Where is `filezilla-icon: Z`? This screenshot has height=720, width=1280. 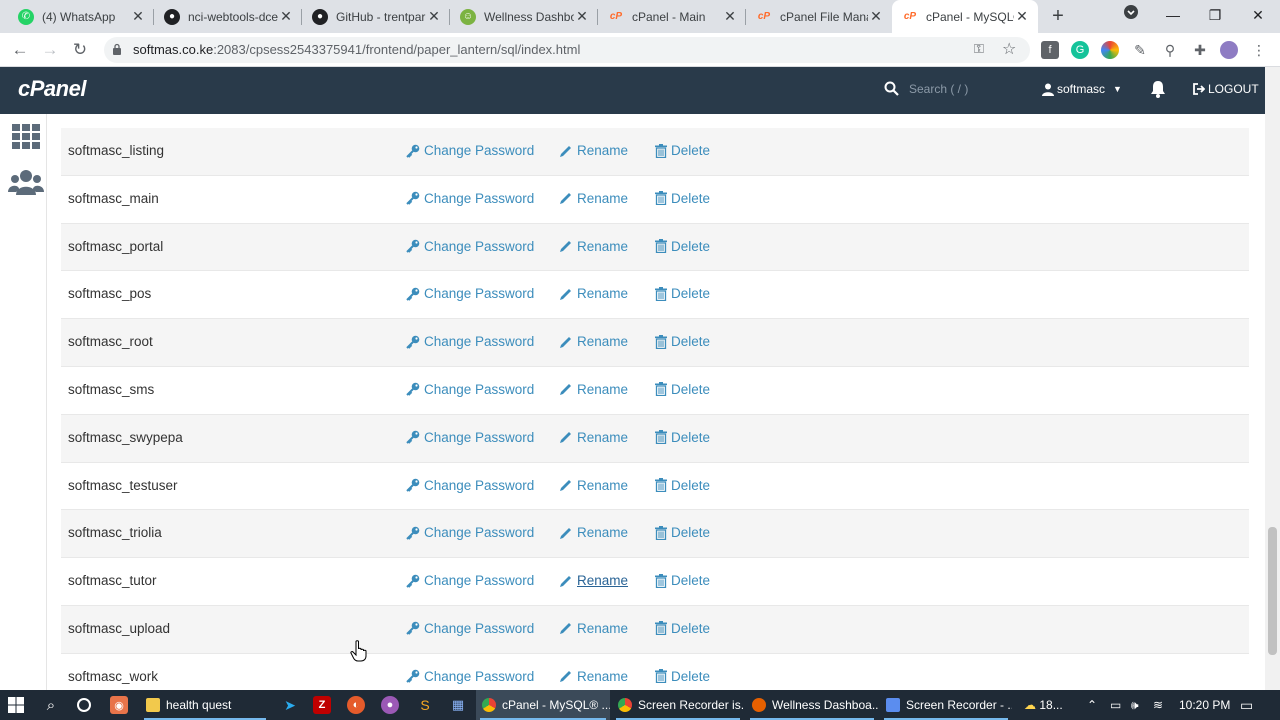 filezilla-icon: Z is located at coordinates (322, 705).